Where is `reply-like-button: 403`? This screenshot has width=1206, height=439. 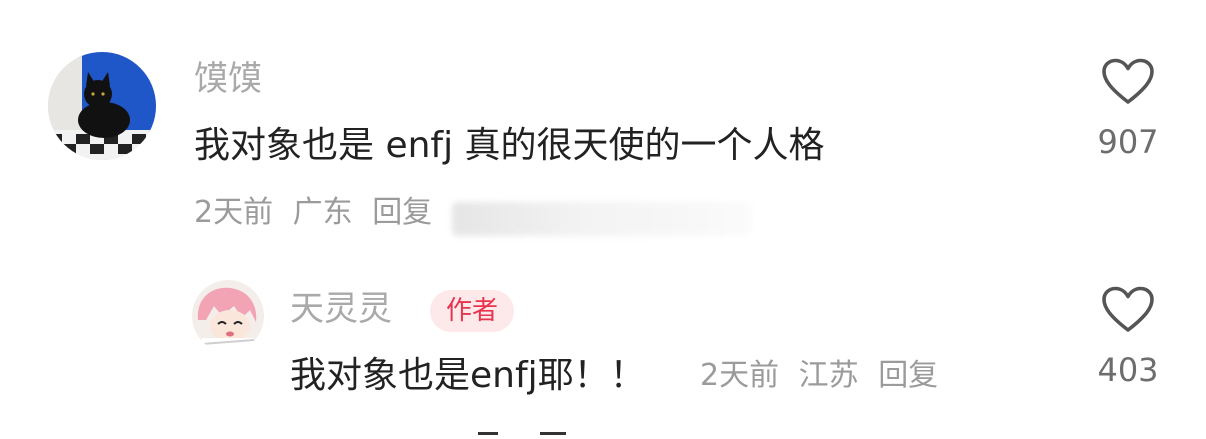
reply-like-button: 403 is located at coordinates (1128, 336).